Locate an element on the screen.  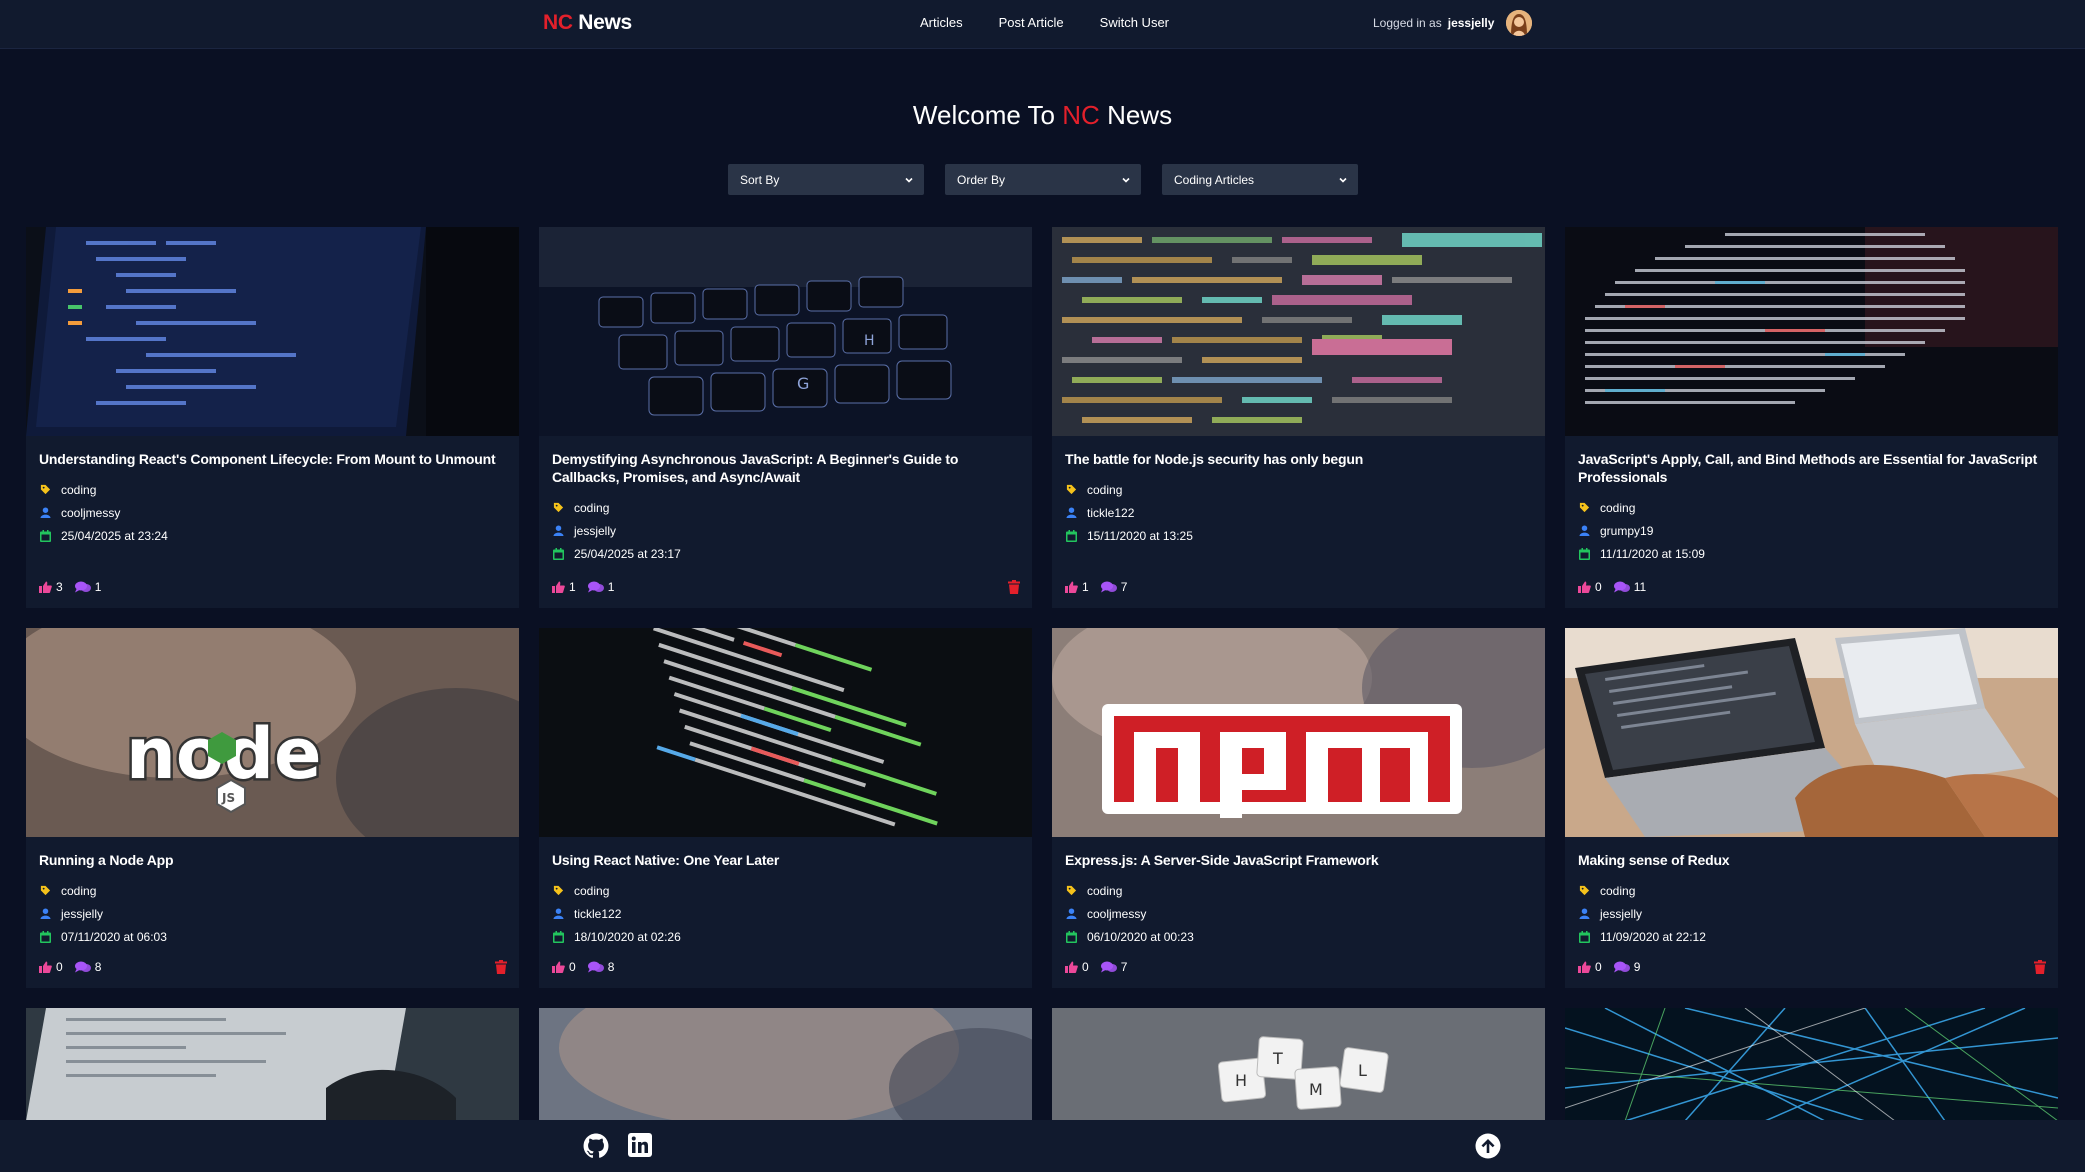
linkedin-icon is located at coordinates (640, 1145).